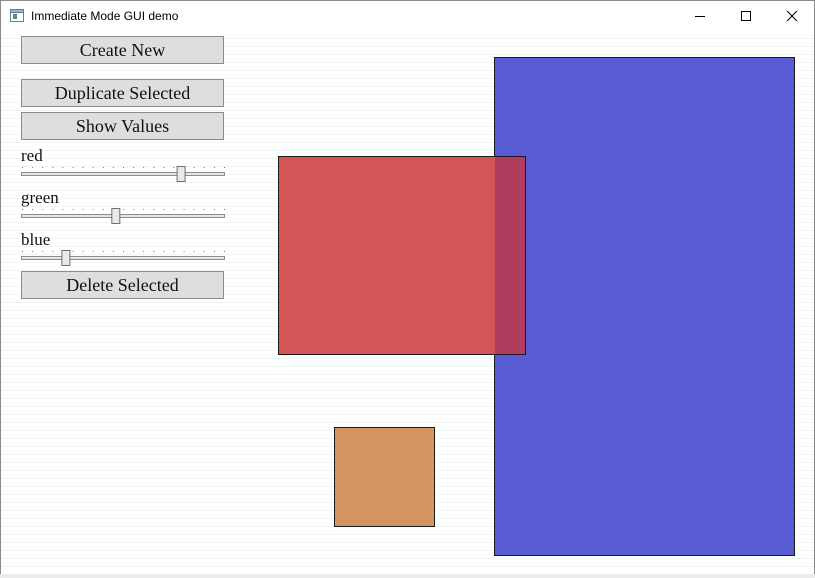  I want to click on window-app-icon, so click(17, 15).